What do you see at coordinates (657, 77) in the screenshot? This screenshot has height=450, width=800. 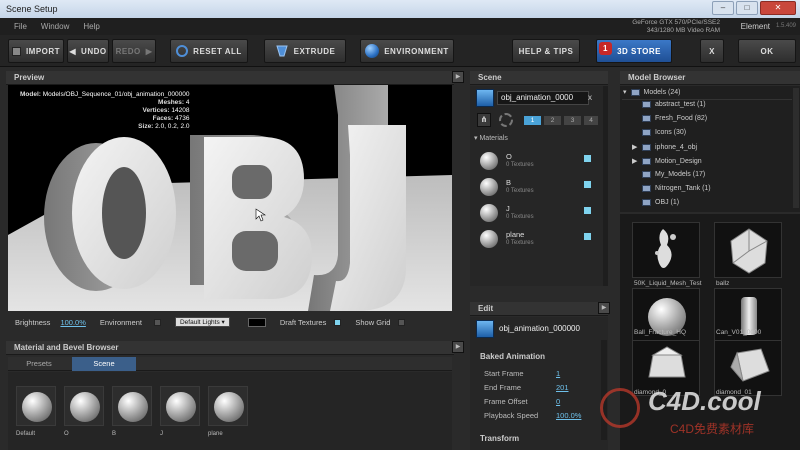 I see `model-browser-title: Model Browser` at bounding box center [657, 77].